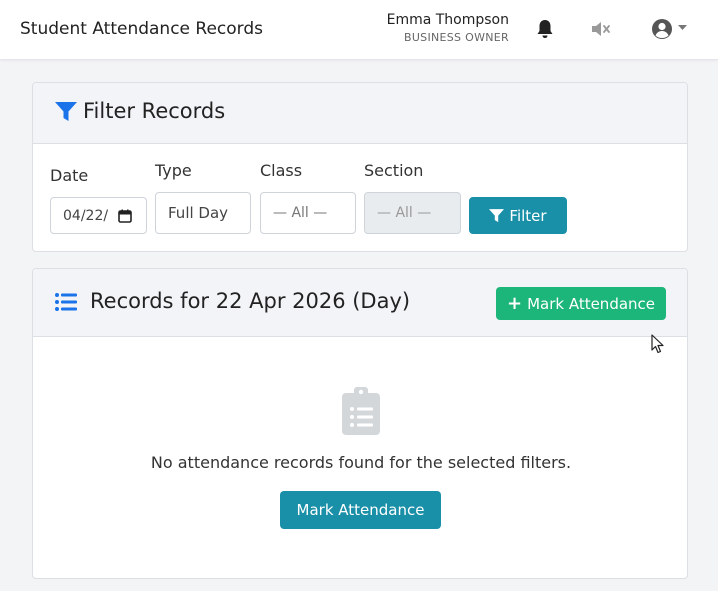 The width and height of the screenshot is (718, 591). Describe the element at coordinates (173, 170) in the screenshot. I see `type-label: Type` at that location.